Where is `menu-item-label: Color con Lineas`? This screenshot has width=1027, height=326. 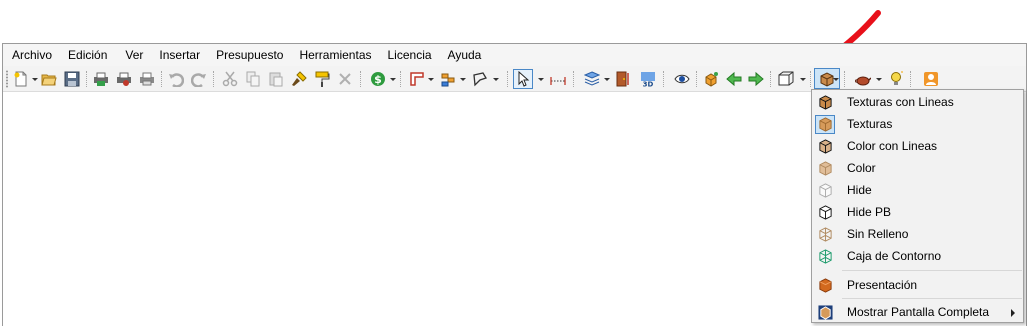 menu-item-label: Color con Lineas is located at coordinates (892, 146).